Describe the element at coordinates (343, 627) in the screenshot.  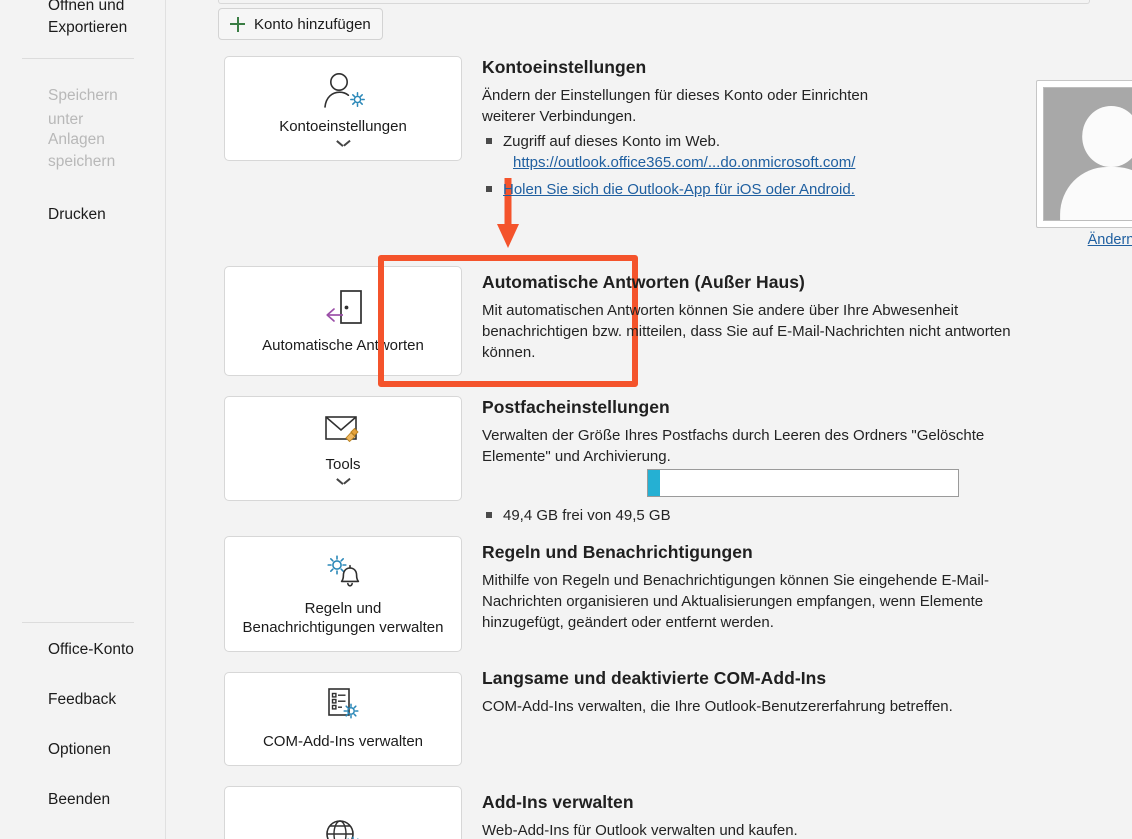
I see `manage-rules-tile-label-line2: Benachrichtigungen verwalten` at that location.